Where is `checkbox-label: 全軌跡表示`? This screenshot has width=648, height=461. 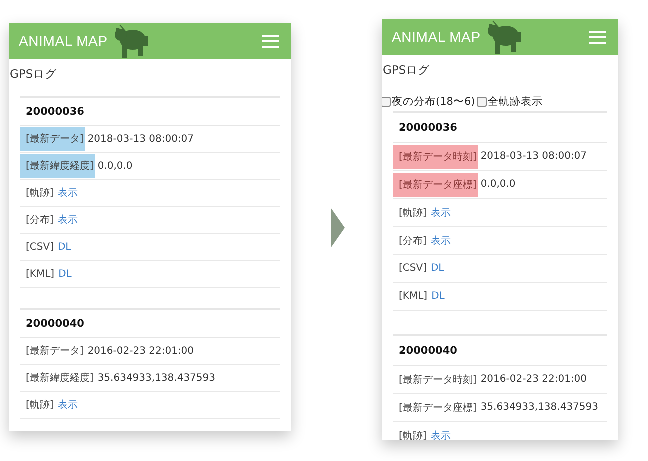 checkbox-label: 全軌跡表示 is located at coordinates (516, 102).